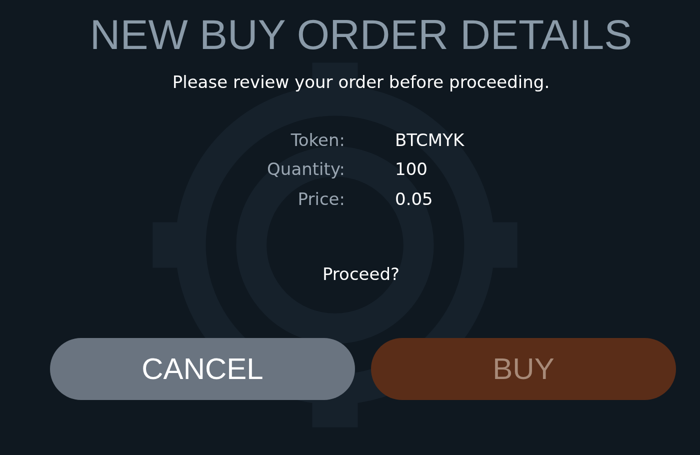  What do you see at coordinates (361, 274) in the screenshot?
I see `proceed-prompt: Proceed?` at bounding box center [361, 274].